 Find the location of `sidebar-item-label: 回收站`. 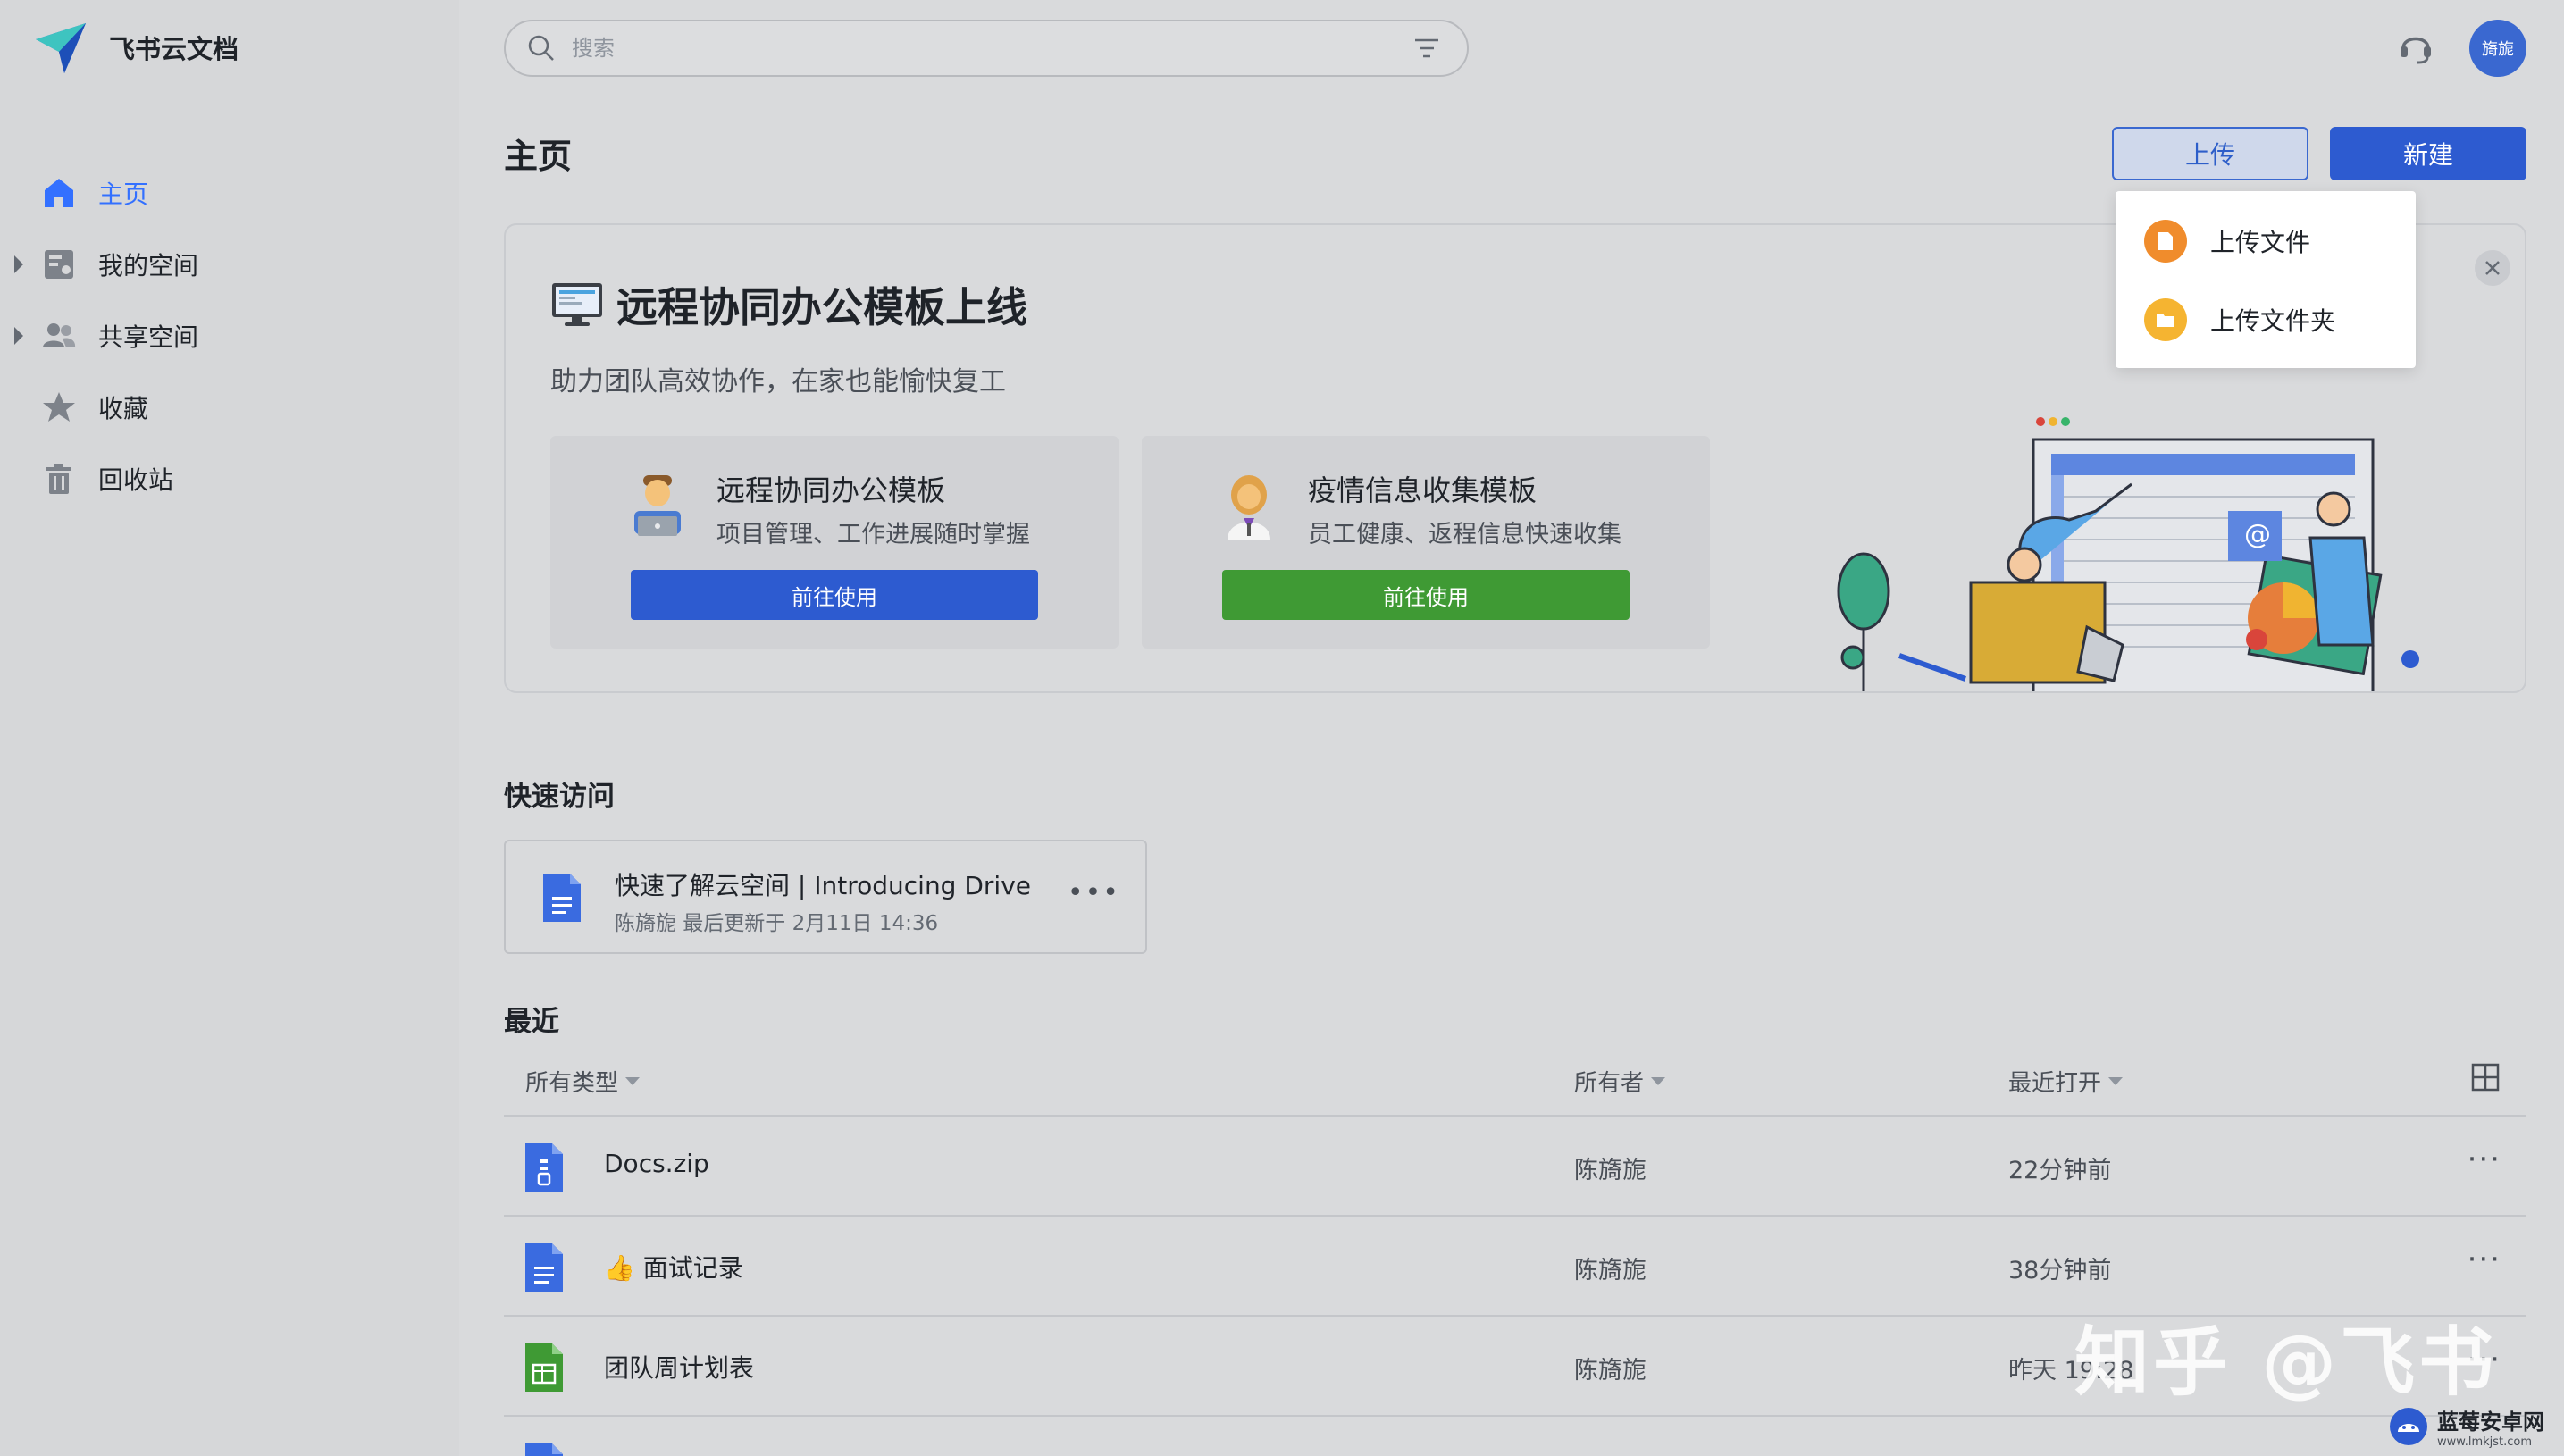

sidebar-item-label: 回收站 is located at coordinates (136, 480).